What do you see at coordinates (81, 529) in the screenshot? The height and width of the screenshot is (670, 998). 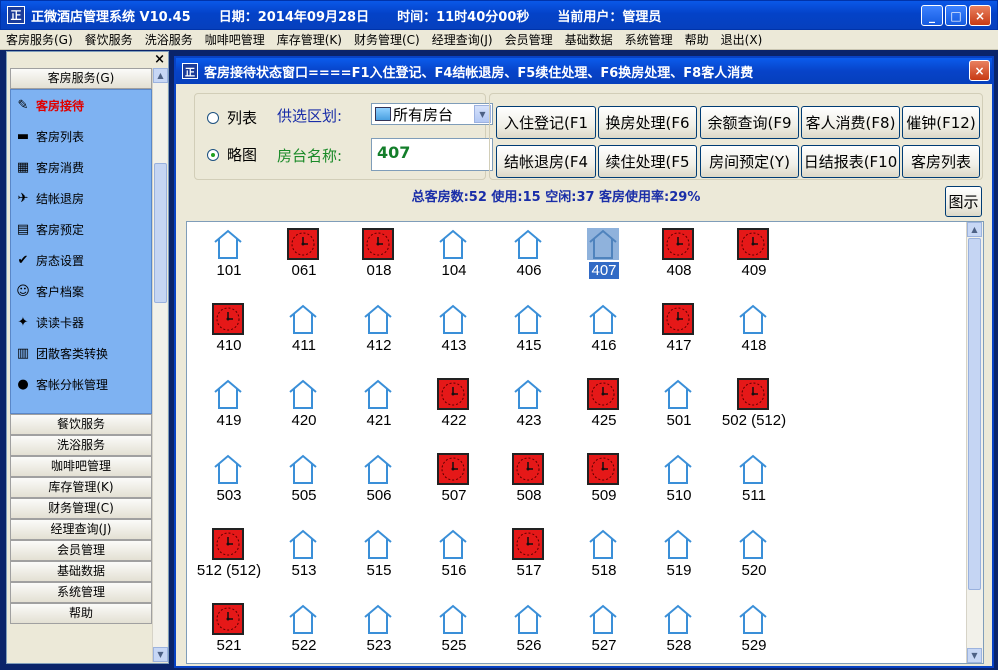 I see `group-header: 经理查询(J)` at bounding box center [81, 529].